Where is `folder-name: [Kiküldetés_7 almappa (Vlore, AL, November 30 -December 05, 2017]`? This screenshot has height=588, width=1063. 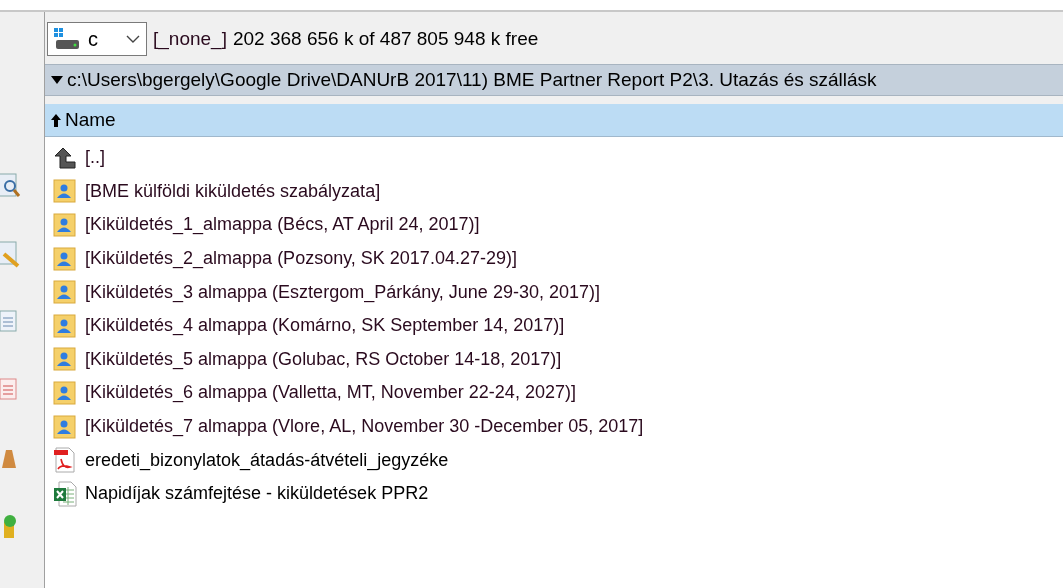
folder-name: [Kiküldetés_7 almappa (Vlore, AL, November 30 -December 05, 2017] is located at coordinates (364, 427).